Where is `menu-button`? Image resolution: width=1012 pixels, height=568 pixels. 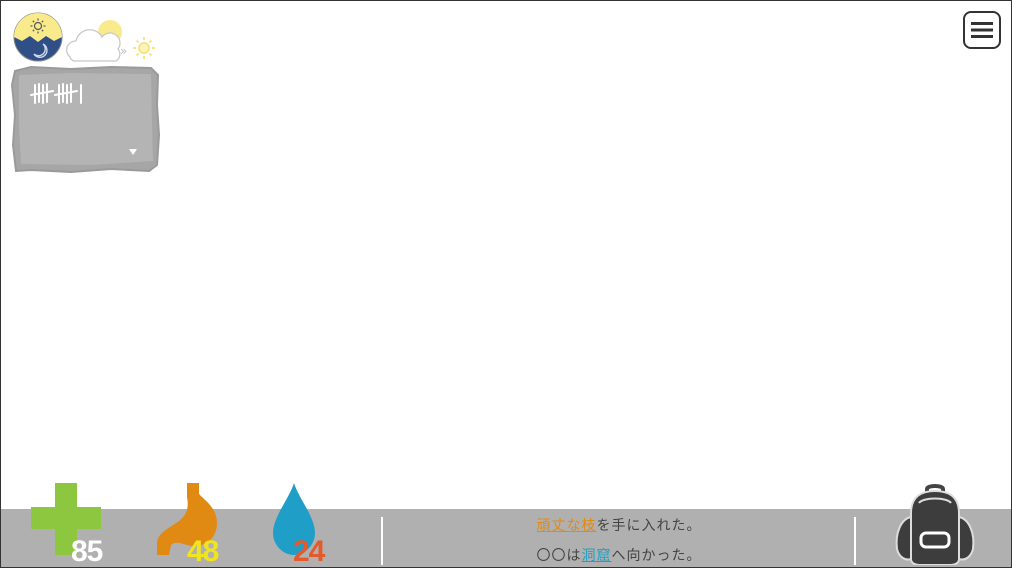 menu-button is located at coordinates (982, 30).